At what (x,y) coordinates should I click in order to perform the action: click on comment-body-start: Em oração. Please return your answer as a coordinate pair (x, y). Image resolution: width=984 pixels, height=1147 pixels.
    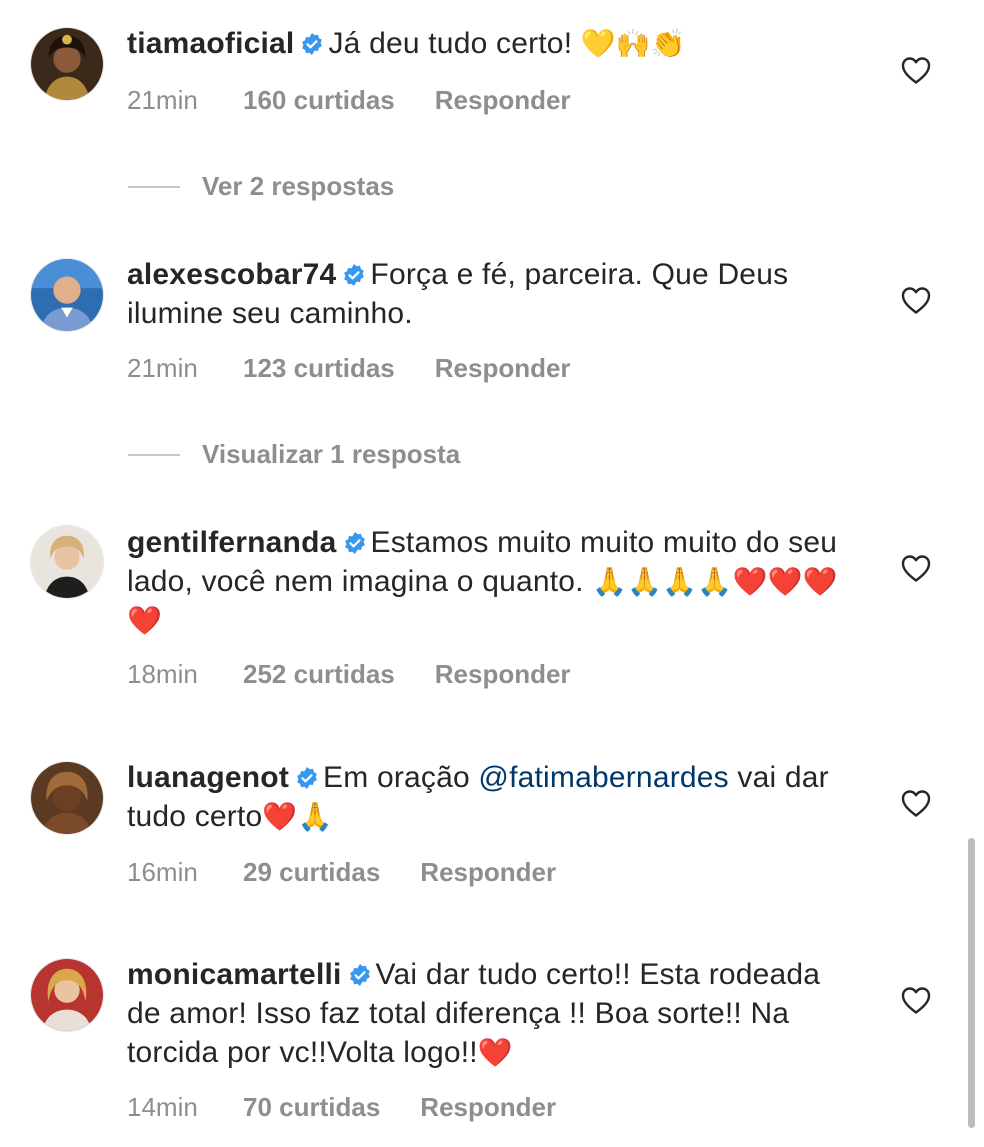
    Looking at the image, I should click on (401, 777).